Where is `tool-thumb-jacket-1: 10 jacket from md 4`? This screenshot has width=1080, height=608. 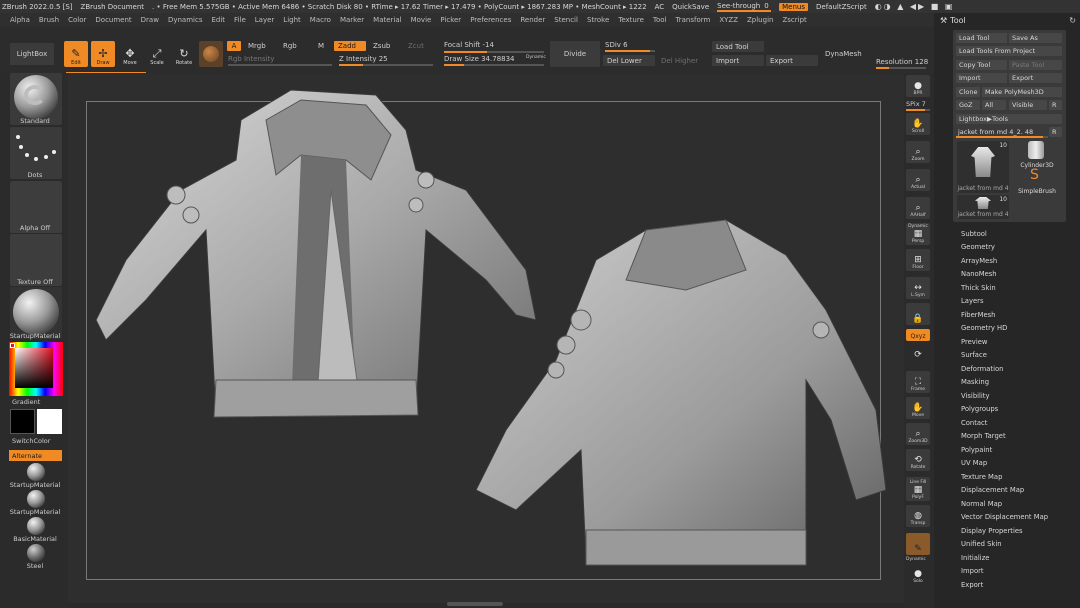 tool-thumb-jacket-1: 10 jacket from md 4 is located at coordinates (983, 167).